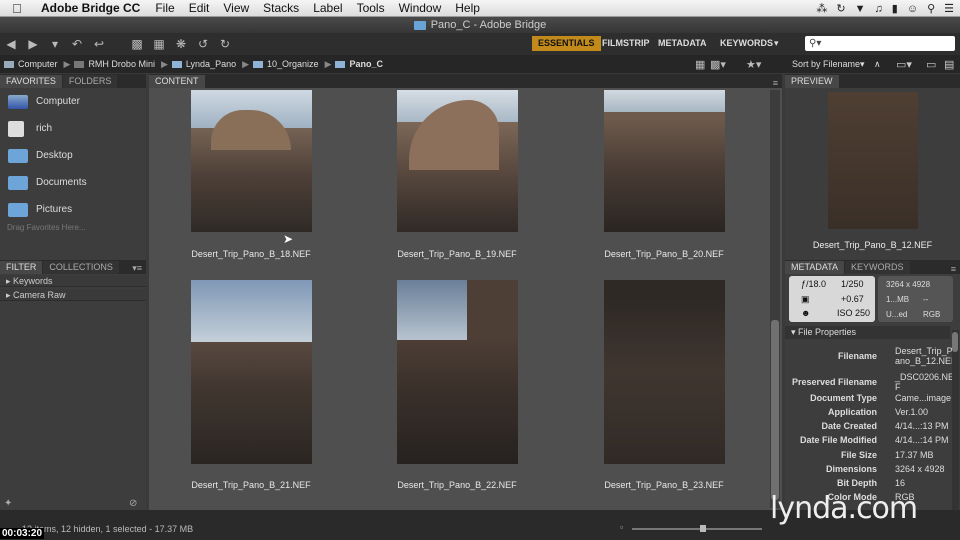  I want to click on sync-icon: ↻, so click(840, 8).